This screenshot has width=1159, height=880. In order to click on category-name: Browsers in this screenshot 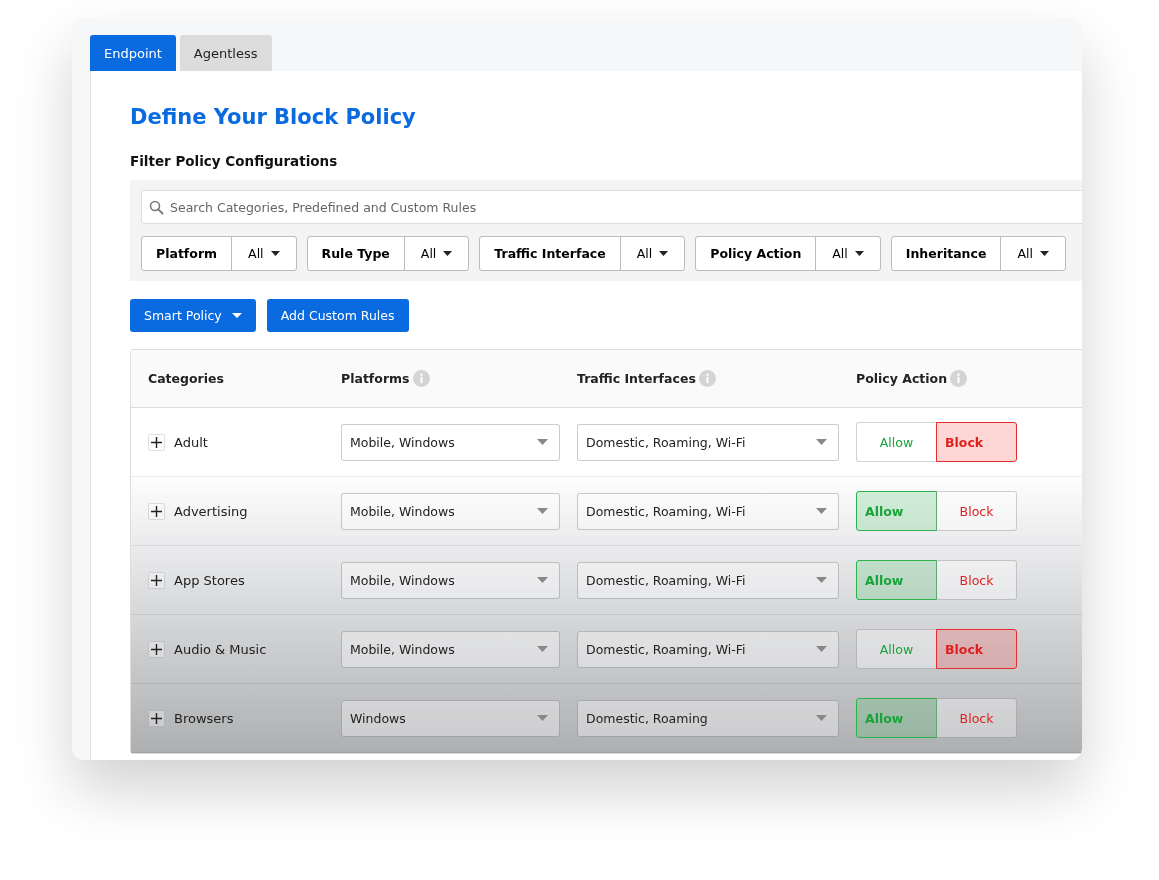, I will do `click(204, 718)`.